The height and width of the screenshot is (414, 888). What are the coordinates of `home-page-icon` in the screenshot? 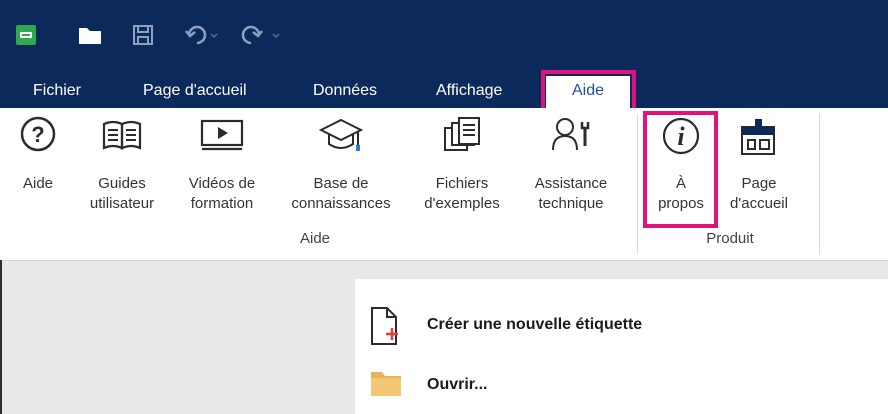 It's located at (759, 138).